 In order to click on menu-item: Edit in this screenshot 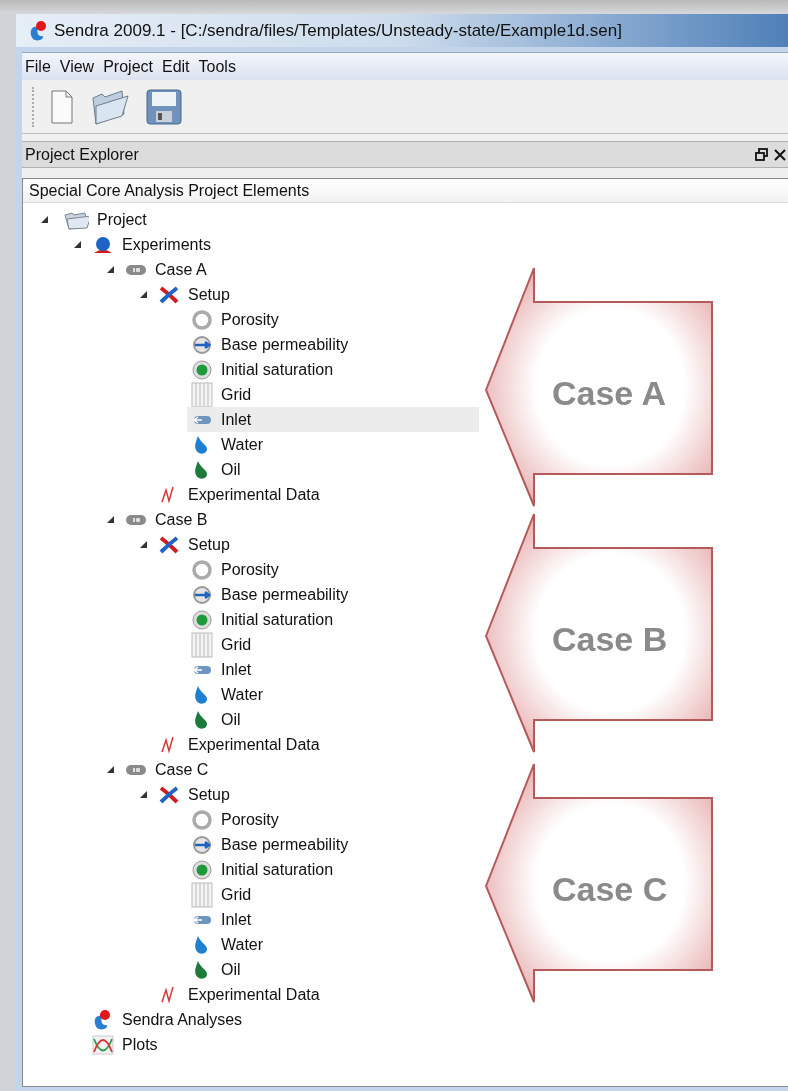, I will do `click(175, 66)`.